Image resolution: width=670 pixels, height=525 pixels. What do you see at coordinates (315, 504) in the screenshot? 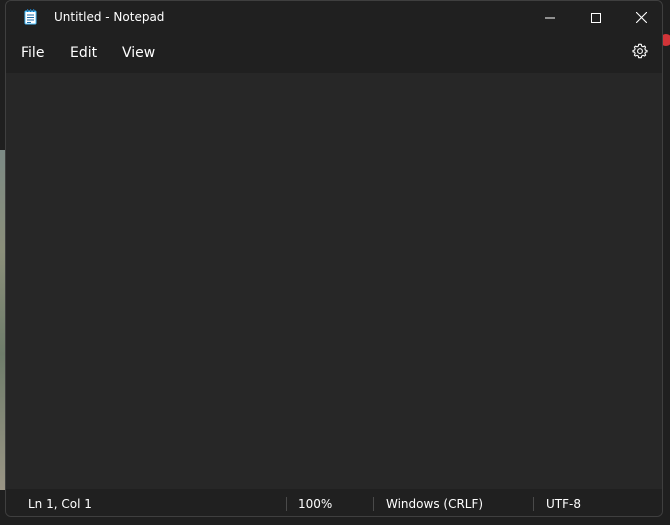
I see `zoom-level: 100%` at bounding box center [315, 504].